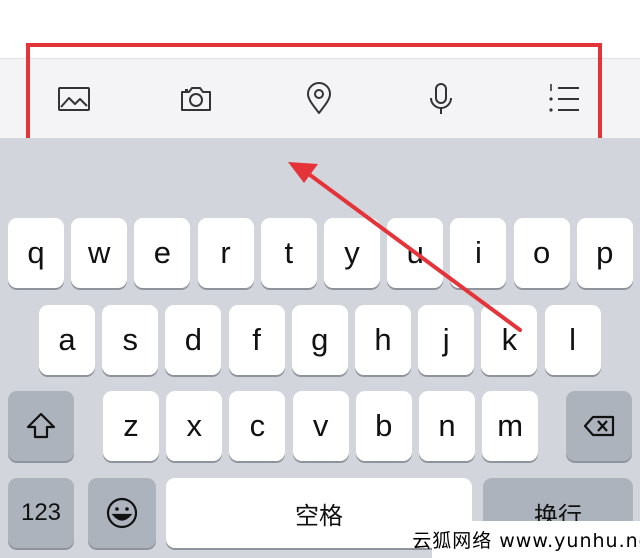 Image resolution: width=640 pixels, height=558 pixels. What do you see at coordinates (319, 340) in the screenshot?
I see `key-g: g` at bounding box center [319, 340].